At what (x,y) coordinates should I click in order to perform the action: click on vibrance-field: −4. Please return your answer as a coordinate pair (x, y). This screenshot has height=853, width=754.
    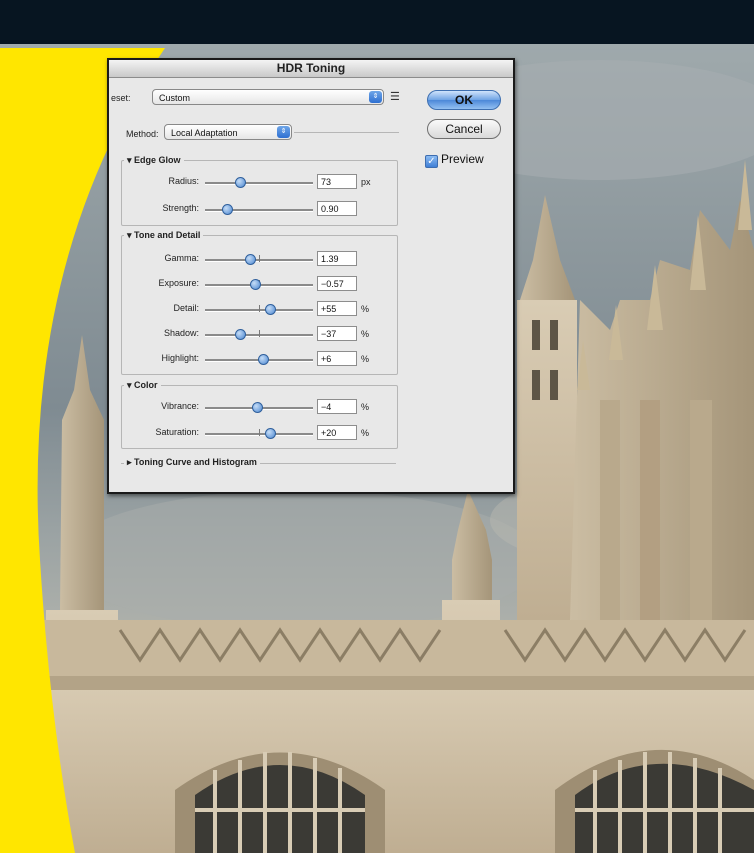
    Looking at the image, I should click on (337, 406).